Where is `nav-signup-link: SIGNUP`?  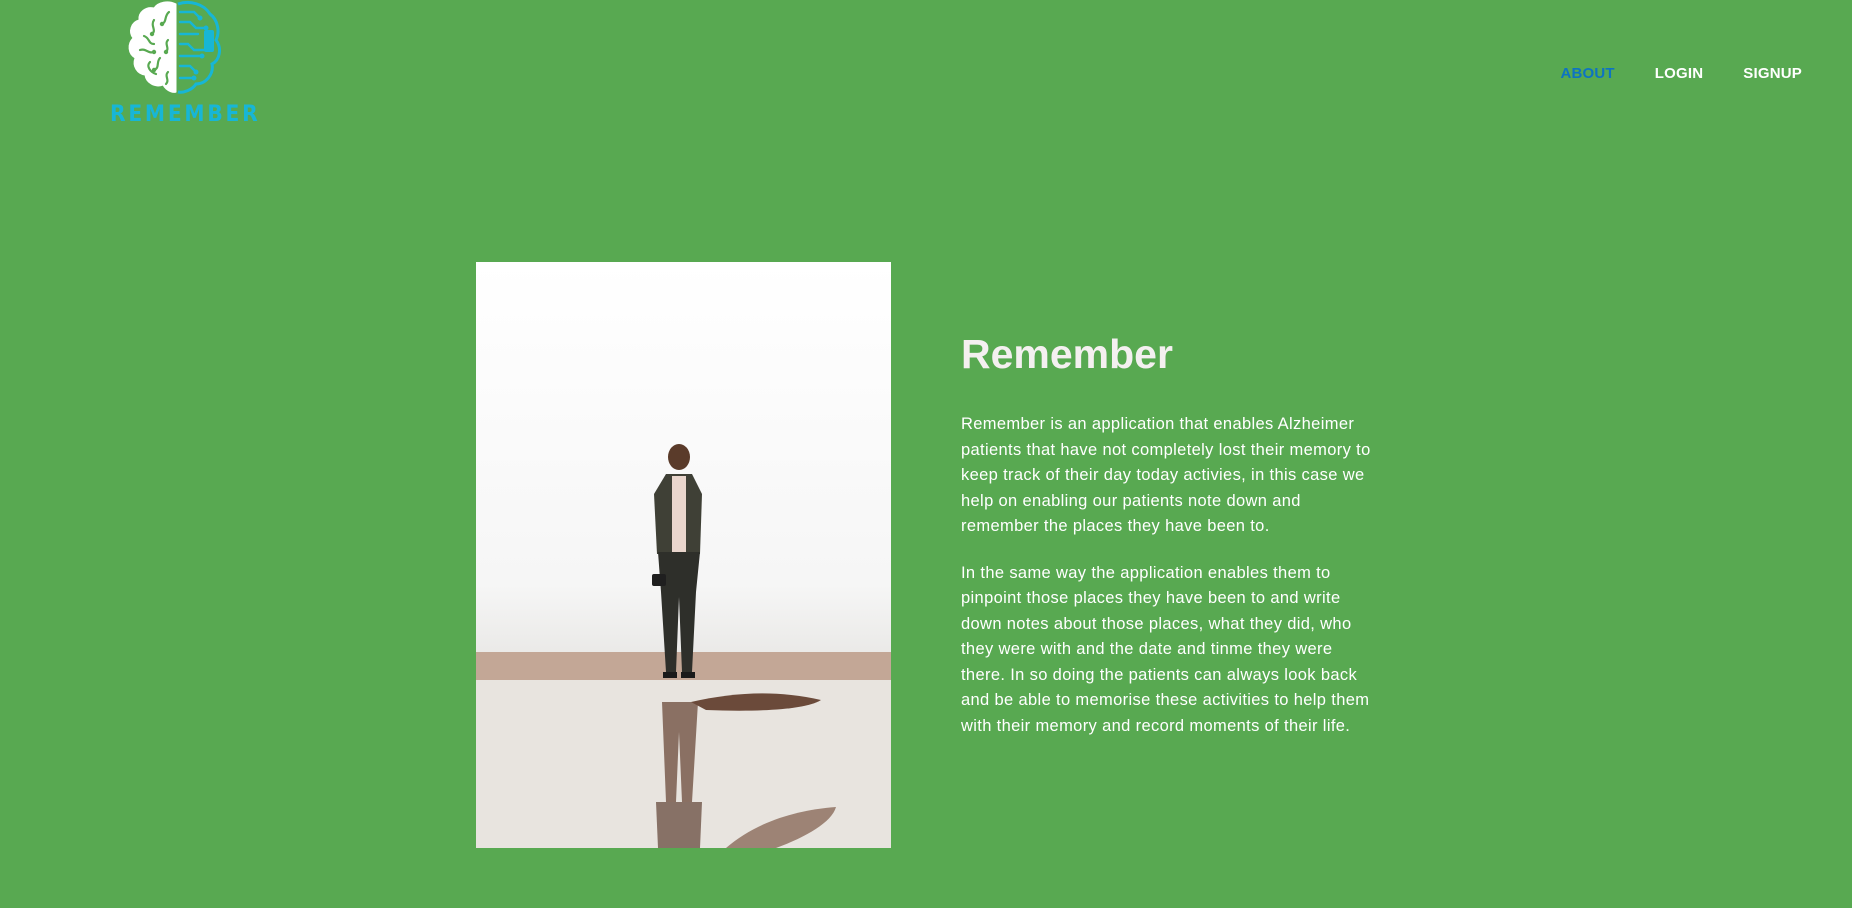 nav-signup-link: SIGNUP is located at coordinates (1772, 73).